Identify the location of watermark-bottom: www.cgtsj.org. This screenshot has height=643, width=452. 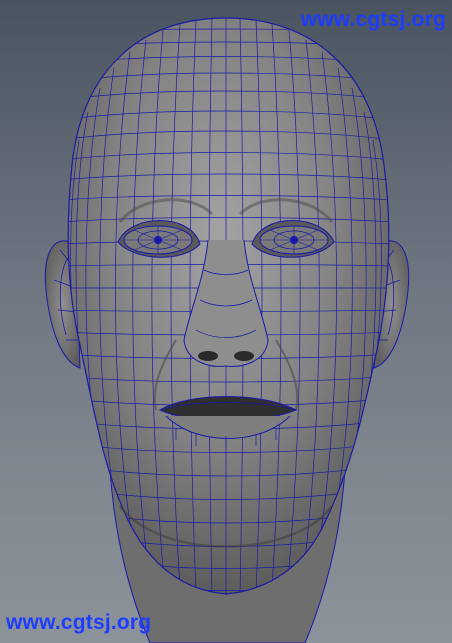
(79, 622).